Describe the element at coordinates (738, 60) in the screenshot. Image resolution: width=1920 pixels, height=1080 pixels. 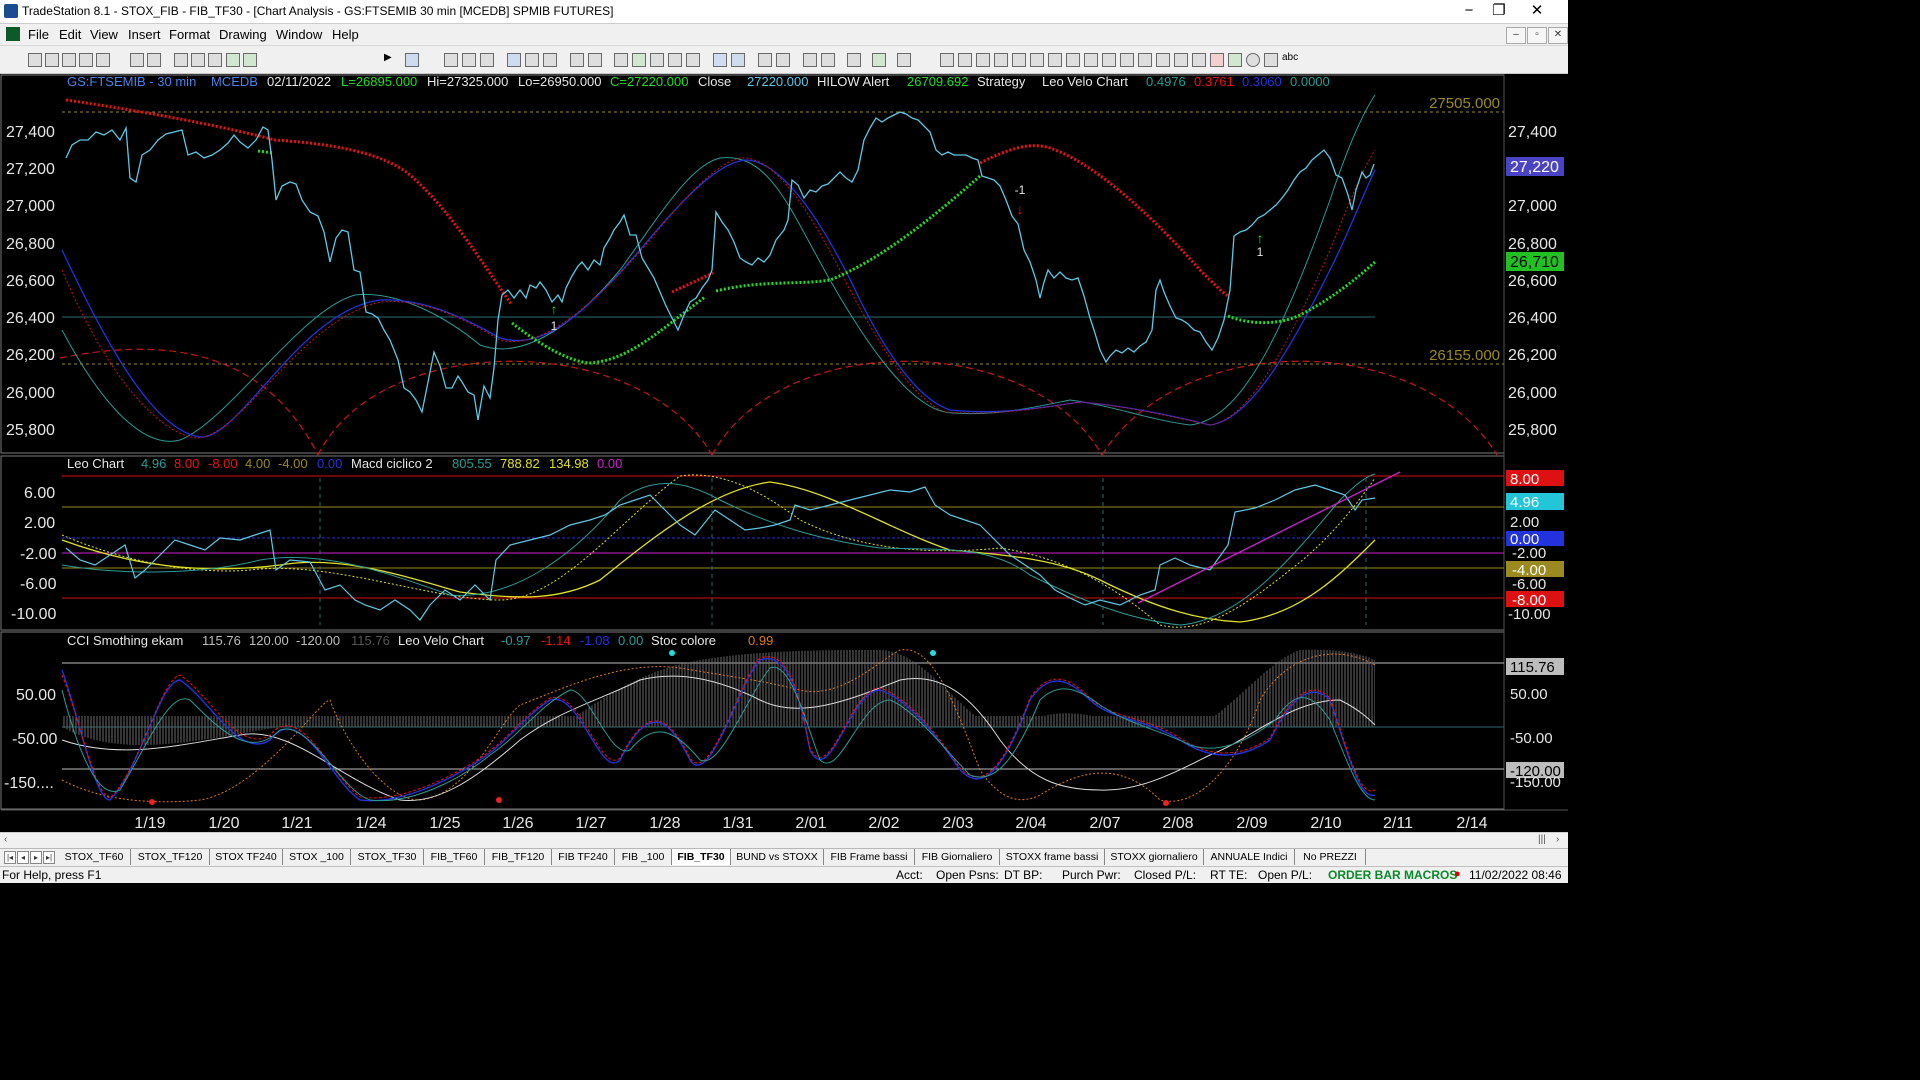
I see `expand-icon` at that location.